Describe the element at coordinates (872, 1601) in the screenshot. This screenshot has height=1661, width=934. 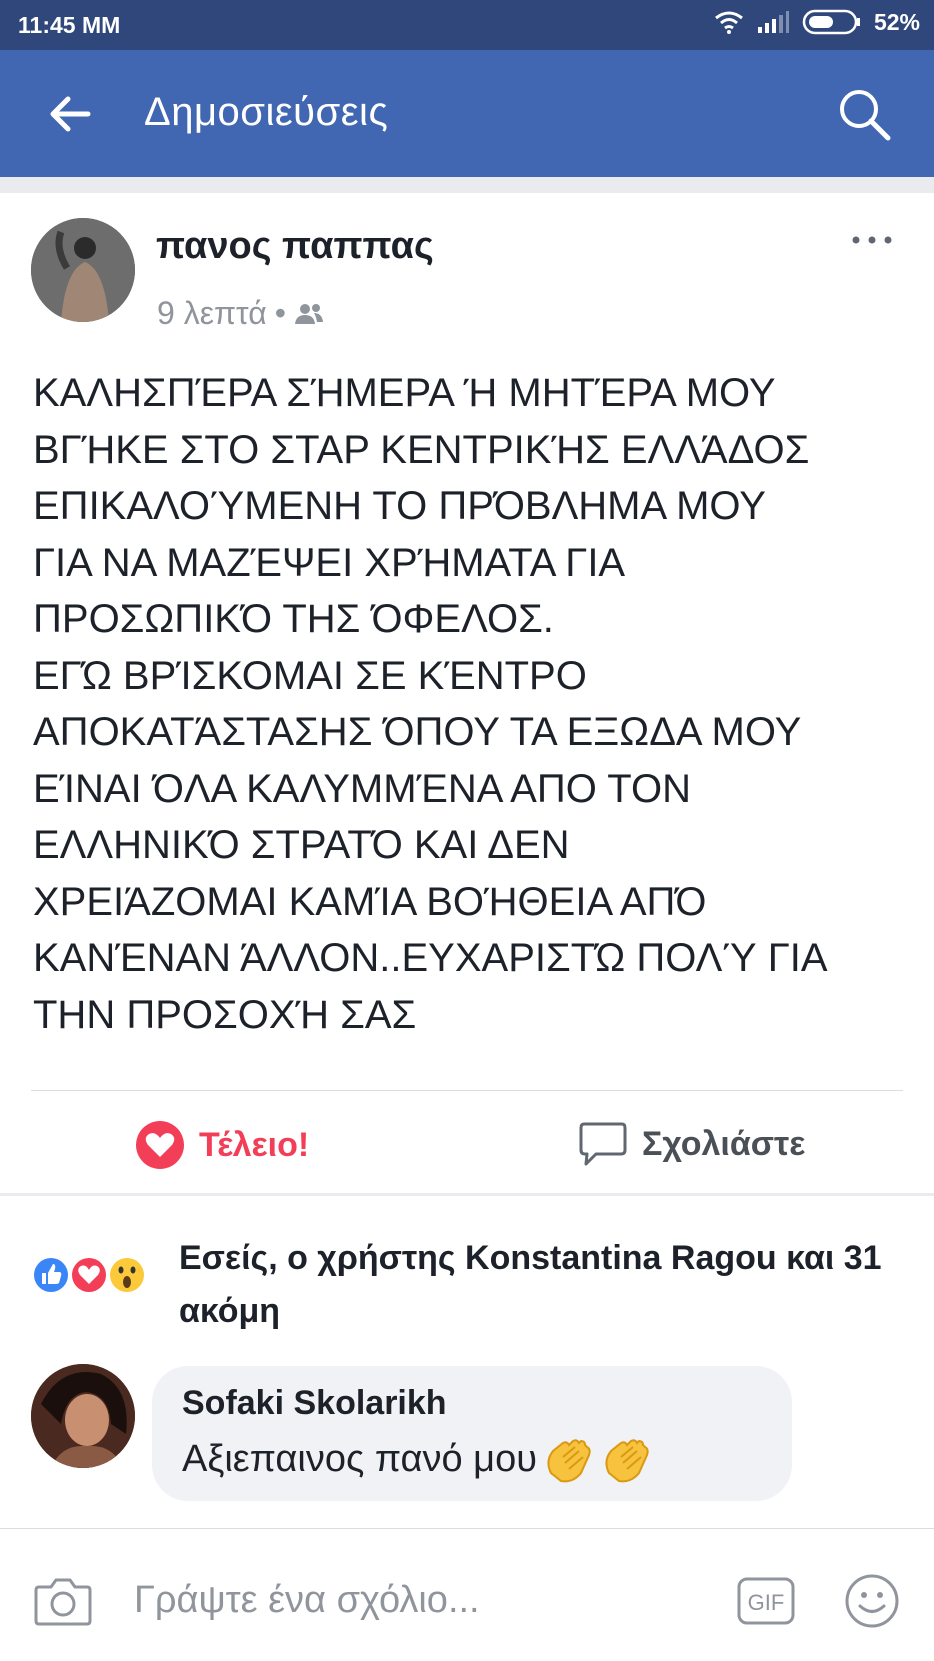
I see `emoji-smile-icon` at that location.